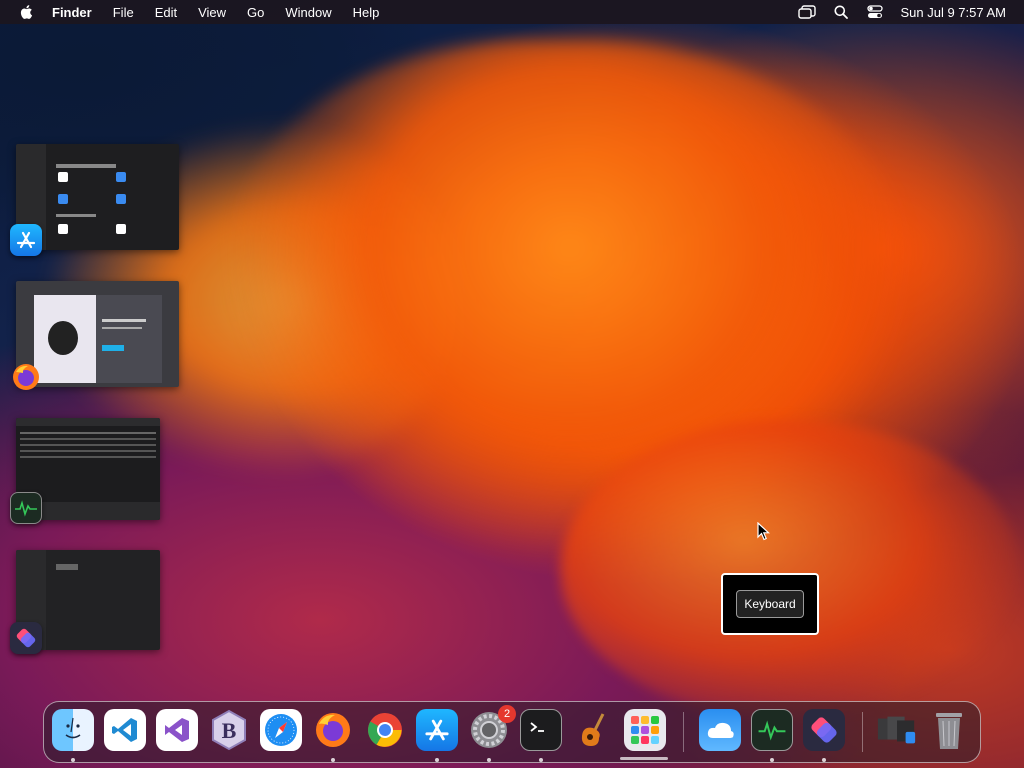 The width and height of the screenshot is (1024, 768). What do you see at coordinates (366, 12) in the screenshot?
I see `menu-help: Help` at bounding box center [366, 12].